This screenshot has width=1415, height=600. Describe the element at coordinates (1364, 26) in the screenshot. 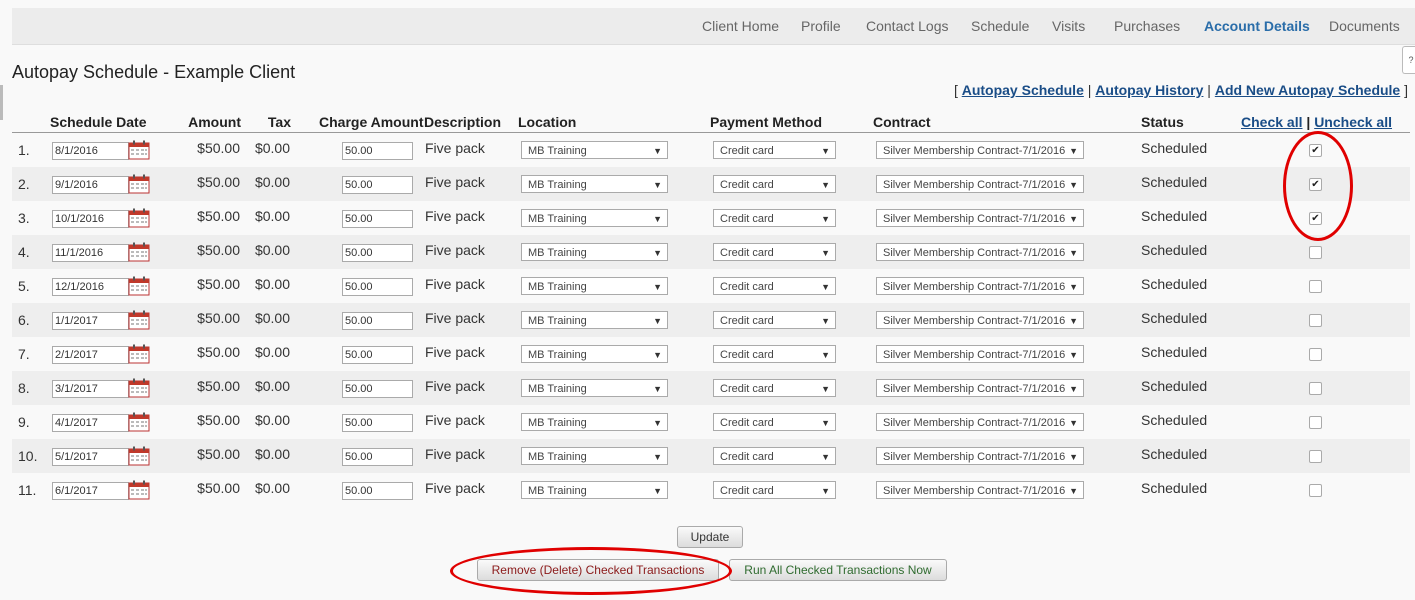

I see `tab-documents: Documents` at that location.